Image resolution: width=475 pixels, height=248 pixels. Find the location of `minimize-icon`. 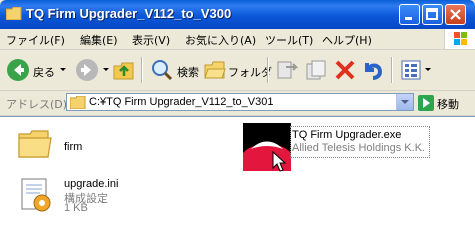

minimize-icon is located at coordinates (408, 18).